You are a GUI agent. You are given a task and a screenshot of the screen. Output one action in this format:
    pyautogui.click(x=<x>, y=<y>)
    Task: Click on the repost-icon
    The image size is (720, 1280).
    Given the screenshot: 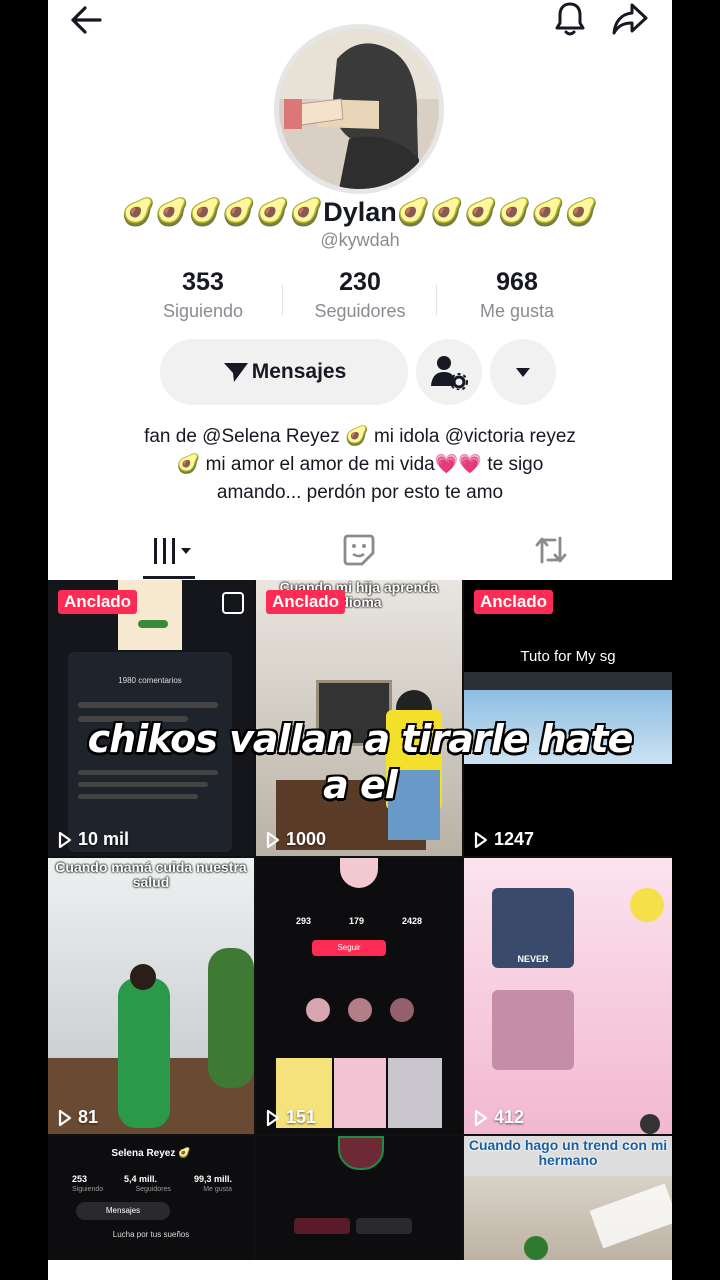 What is the action you would take?
    pyautogui.click(x=551, y=550)
    